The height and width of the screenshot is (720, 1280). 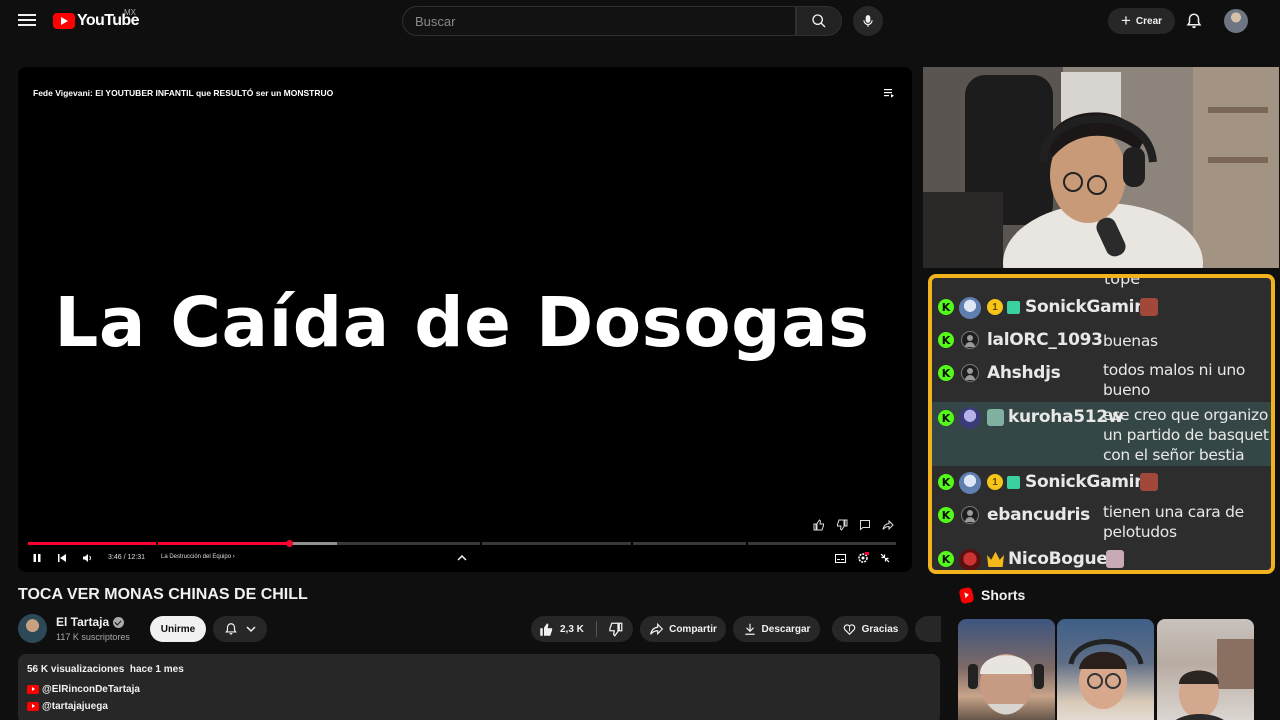 I want to click on youtube-logo: YouTube MX, so click(x=96, y=20).